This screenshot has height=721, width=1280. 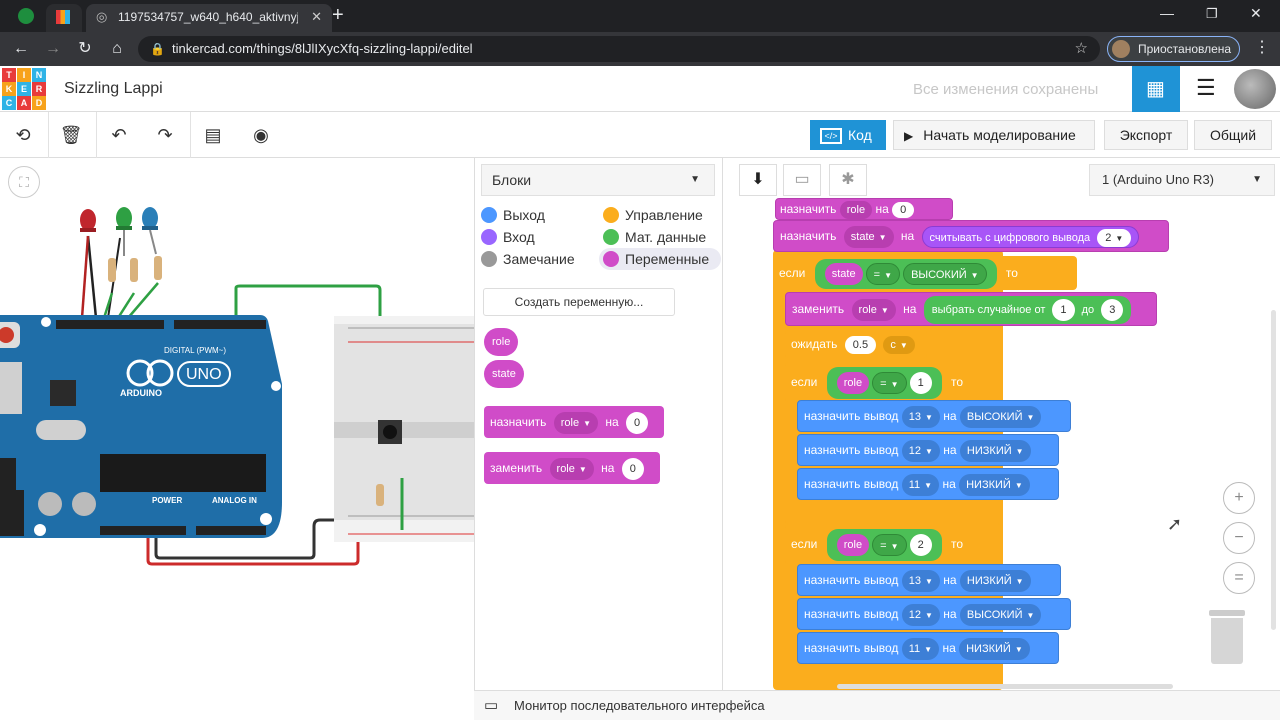 What do you see at coordinates (113, 89) in the screenshot?
I see `project-title: Sizzling Lappi` at bounding box center [113, 89].